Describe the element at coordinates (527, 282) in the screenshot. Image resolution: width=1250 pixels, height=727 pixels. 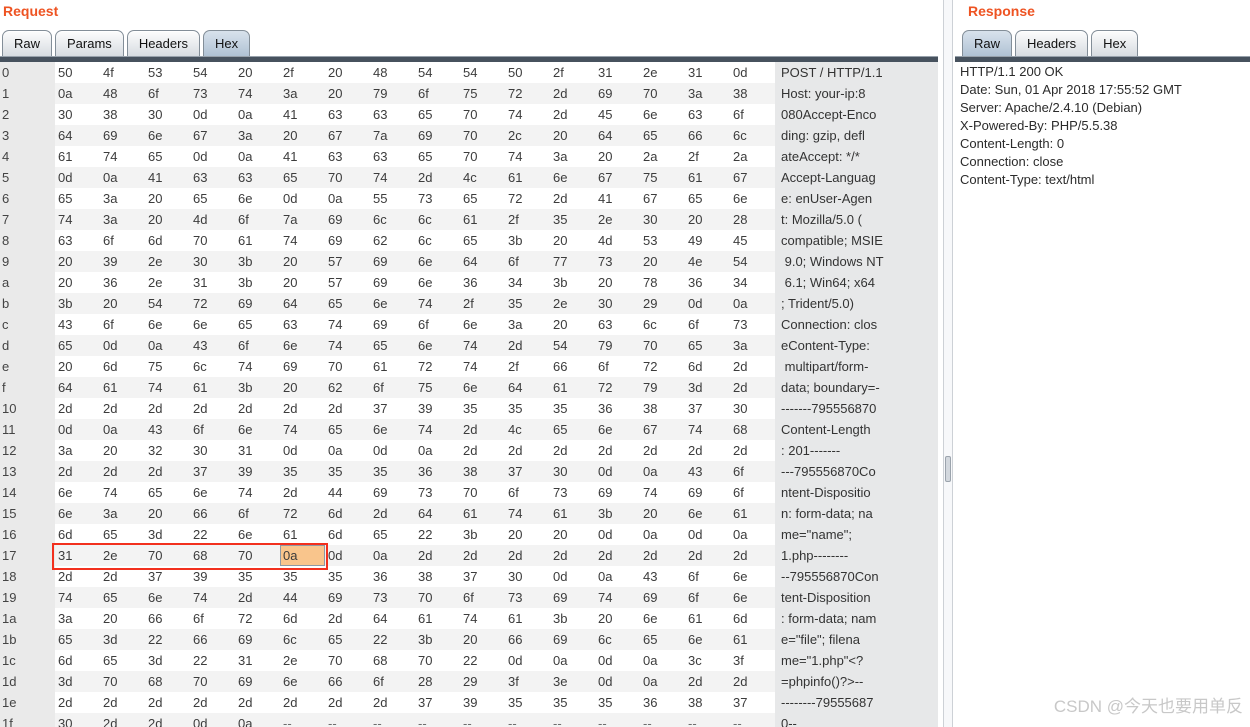
I see `hex-byte: 34` at that location.